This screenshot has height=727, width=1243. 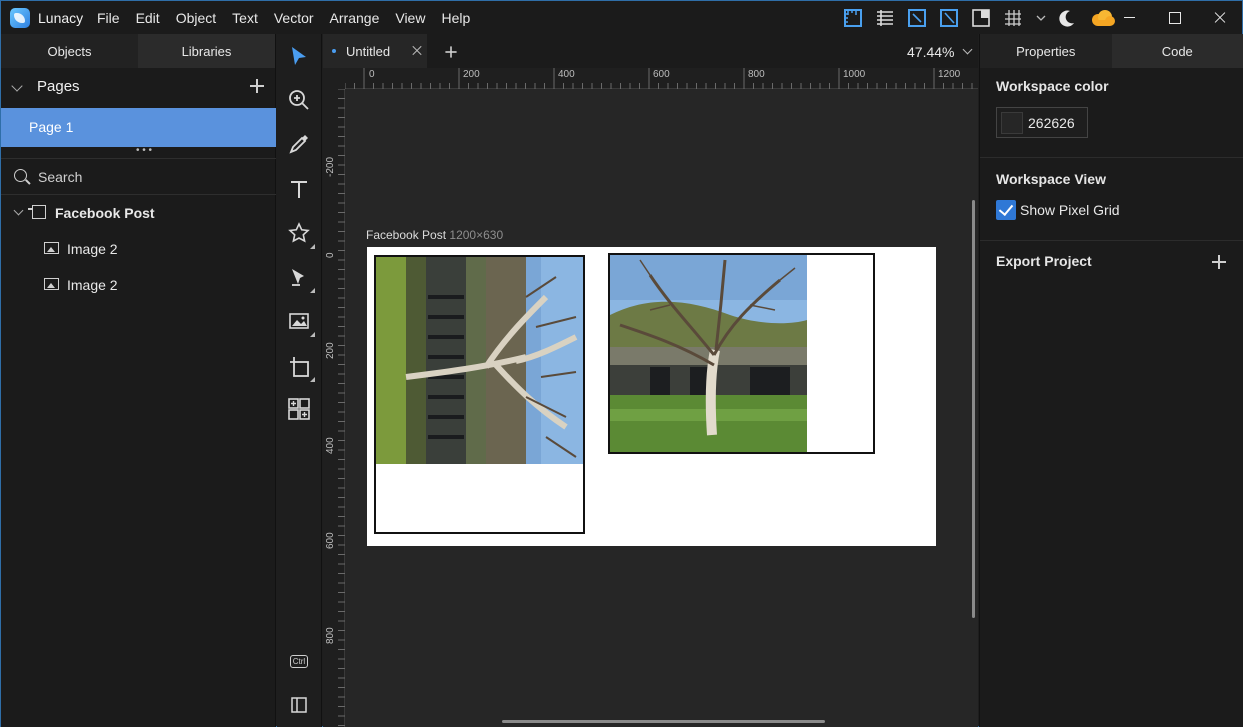 I want to click on artboard-name: Facebook Post, so click(x=406, y=235).